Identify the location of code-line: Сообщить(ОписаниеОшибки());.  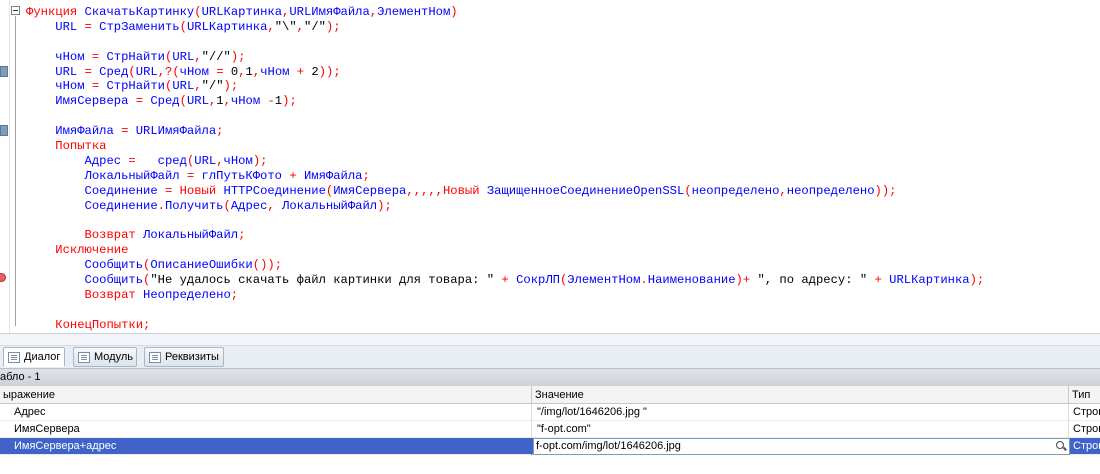
(505, 265).